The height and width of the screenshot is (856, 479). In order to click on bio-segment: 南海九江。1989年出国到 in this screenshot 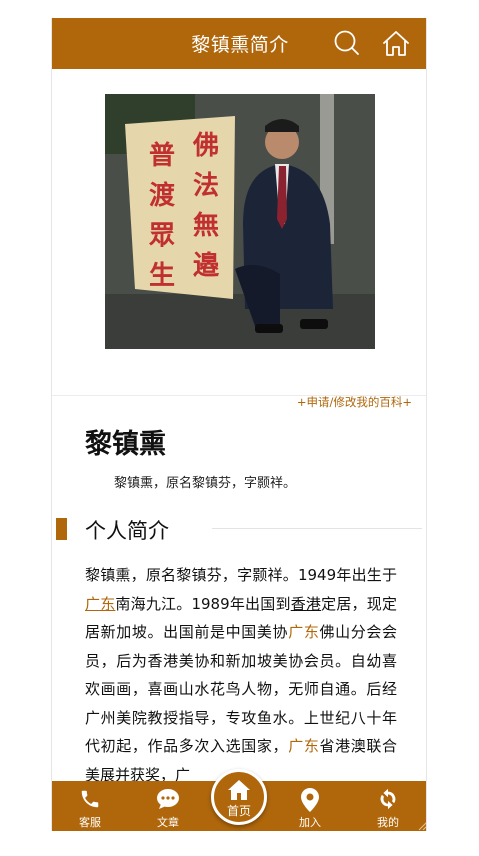, I will do `click(203, 603)`.